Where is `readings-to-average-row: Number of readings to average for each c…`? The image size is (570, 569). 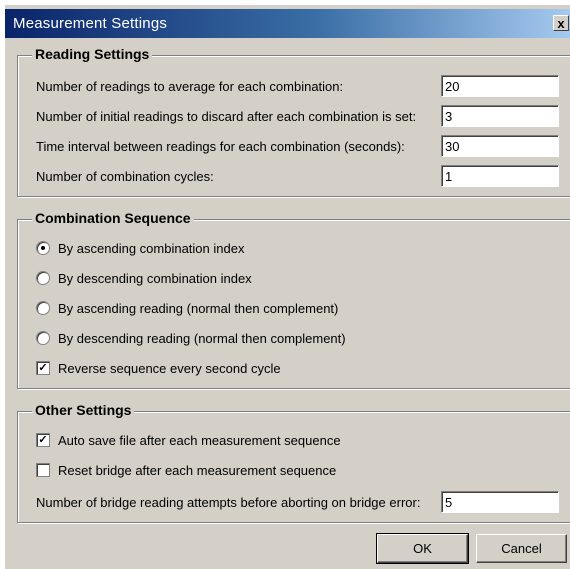
readings-to-average-row: Number of readings to average for each c… is located at coordinates (297, 86).